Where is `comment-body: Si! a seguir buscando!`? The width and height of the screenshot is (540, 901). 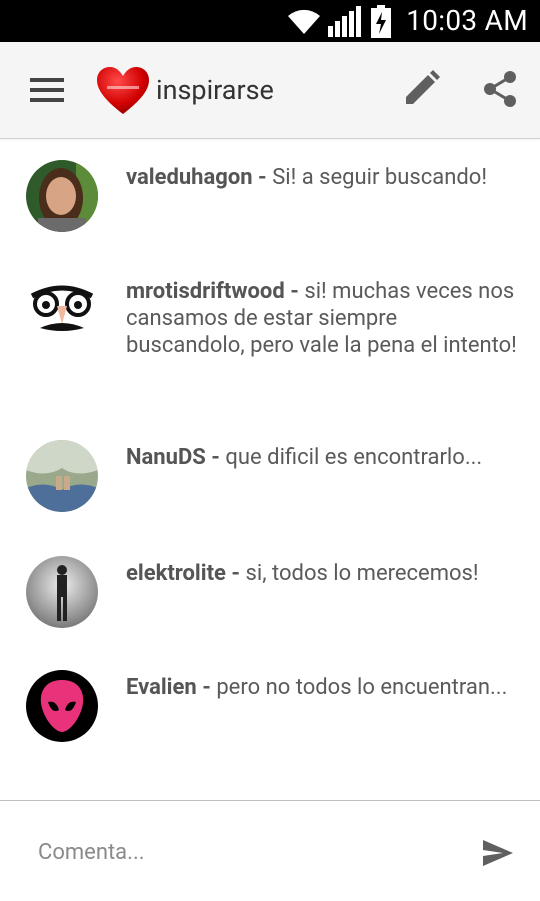 comment-body: Si! a seguir buscando! is located at coordinates (380, 177).